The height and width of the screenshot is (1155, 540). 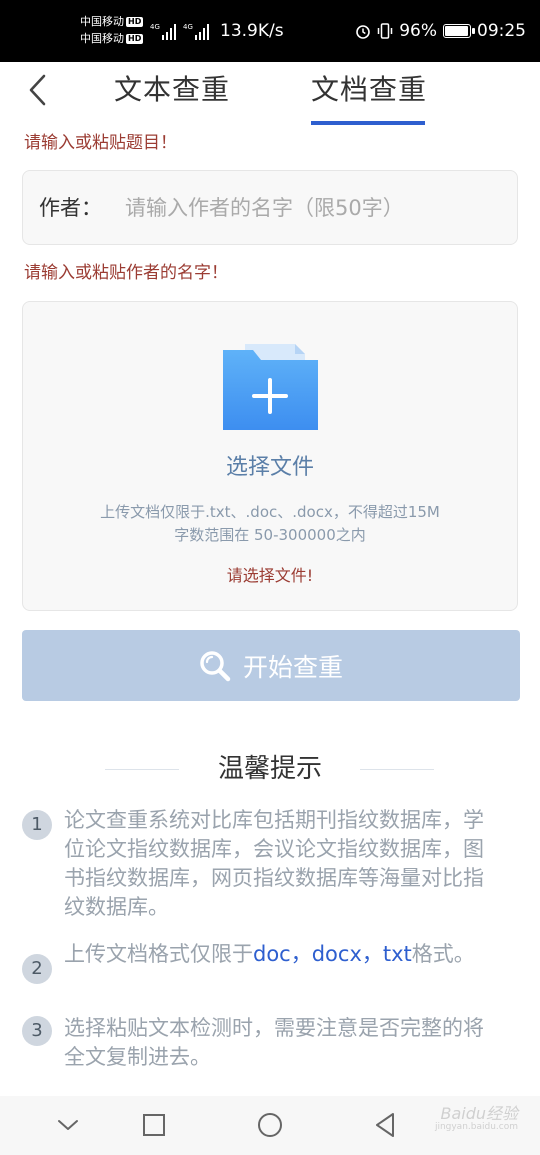 I want to click on tip-number: 3, so click(x=37, y=1031).